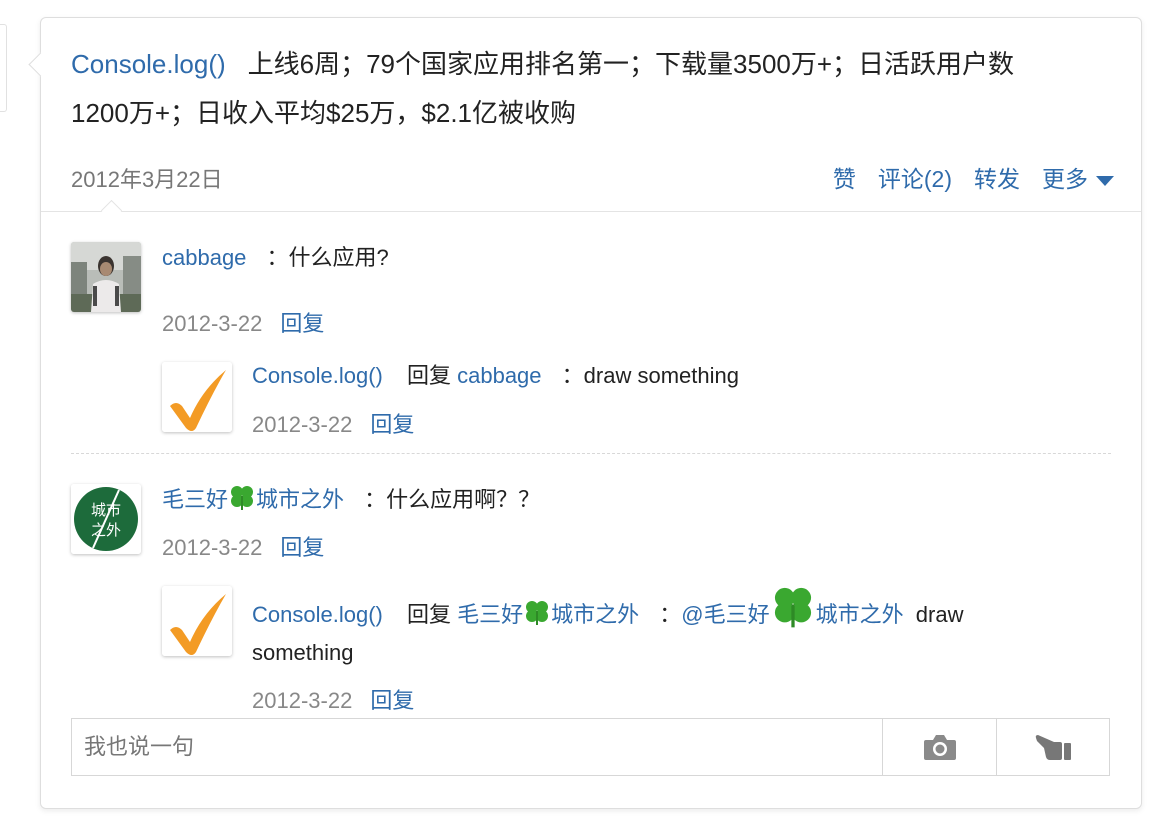 This screenshot has height=832, width=1162. Describe the element at coordinates (3, 68) in the screenshot. I see `previous-card-edge` at that location.